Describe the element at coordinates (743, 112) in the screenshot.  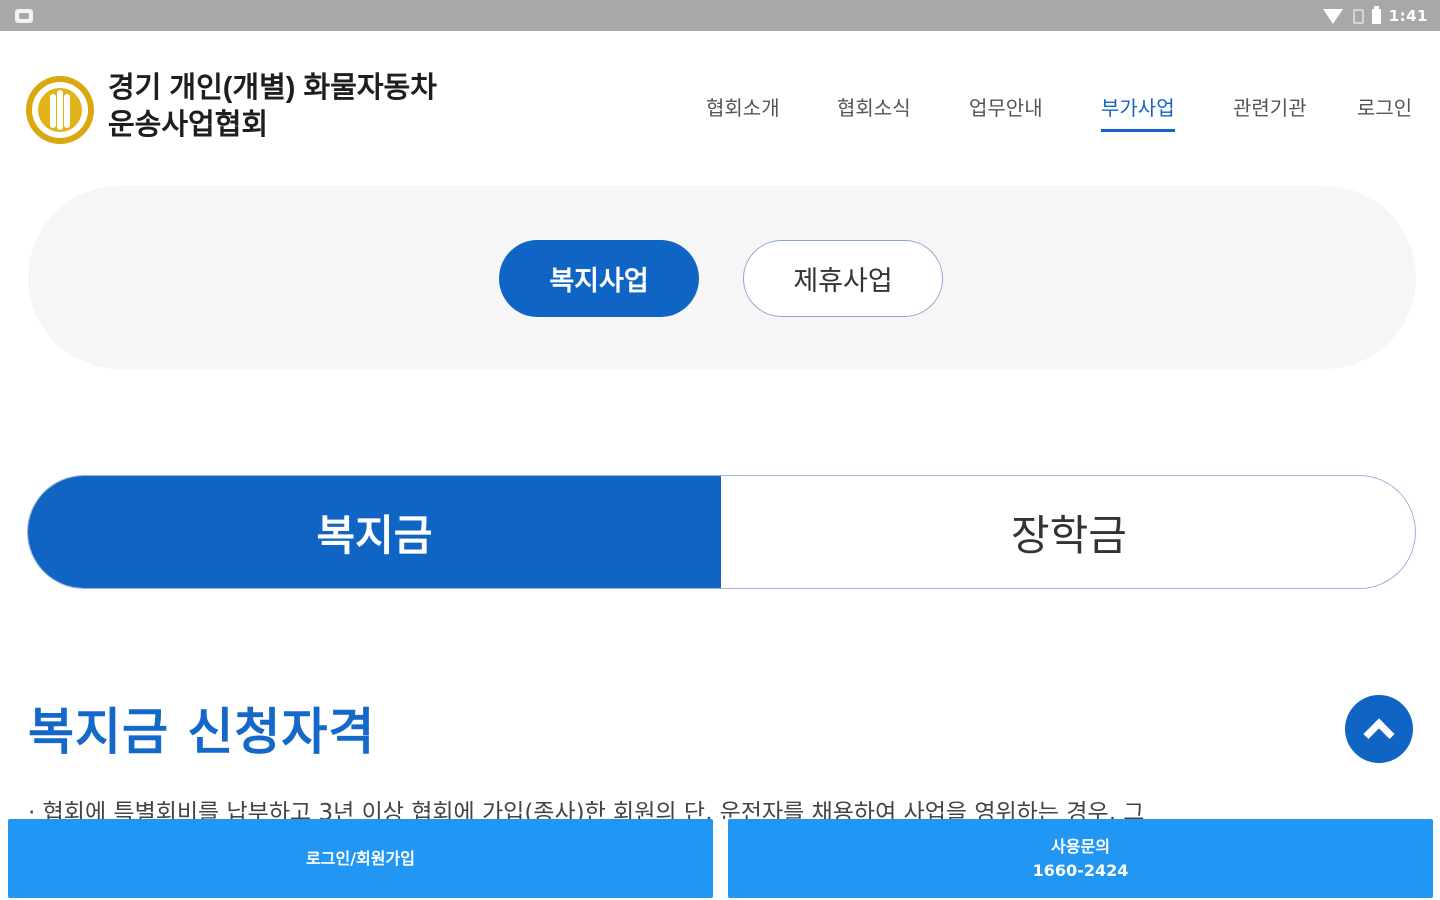
I see `nav-item-about: 협회소개` at that location.